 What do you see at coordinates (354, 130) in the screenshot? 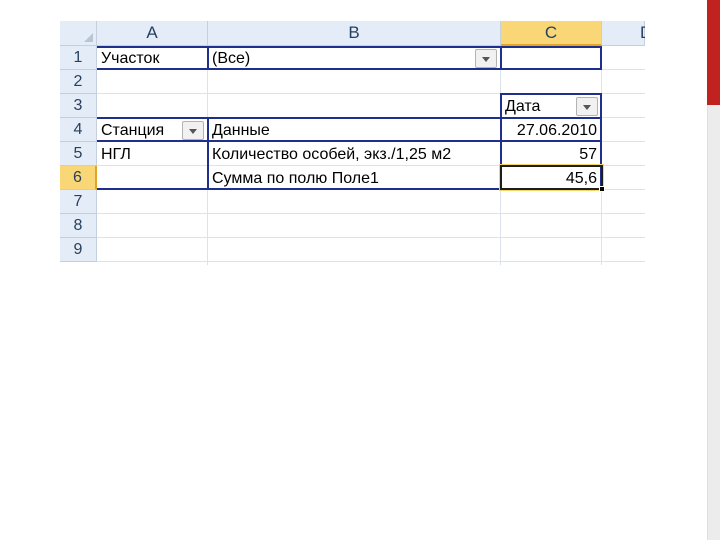
I see `data-field-label: Данные` at bounding box center [354, 130].